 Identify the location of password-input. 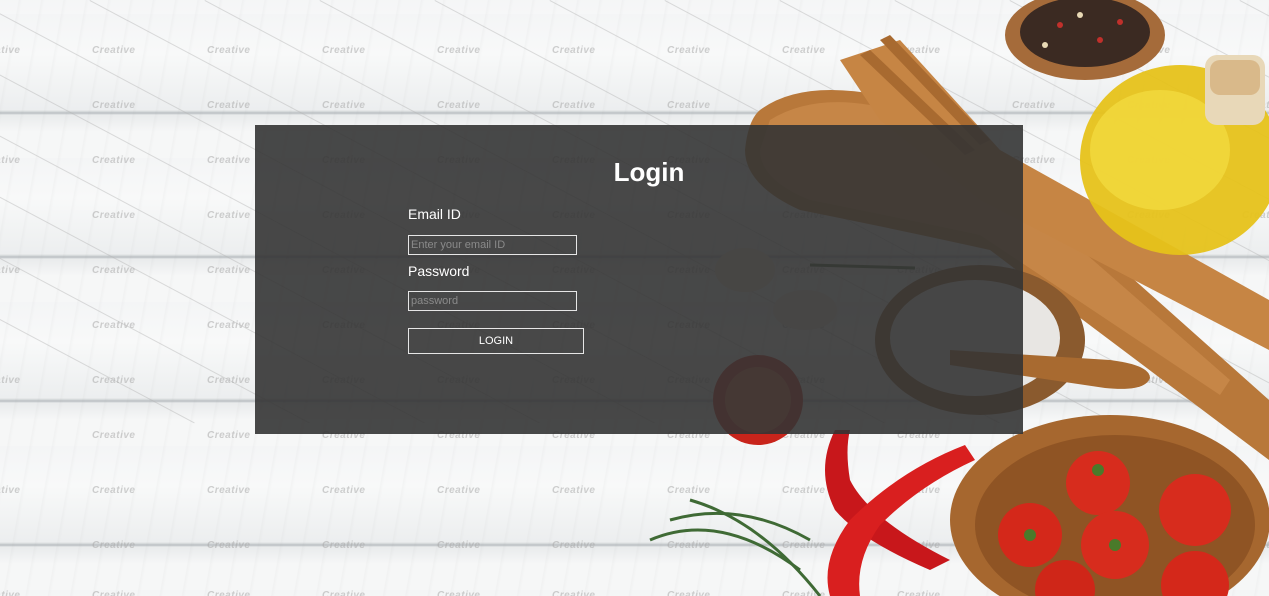
(492, 301).